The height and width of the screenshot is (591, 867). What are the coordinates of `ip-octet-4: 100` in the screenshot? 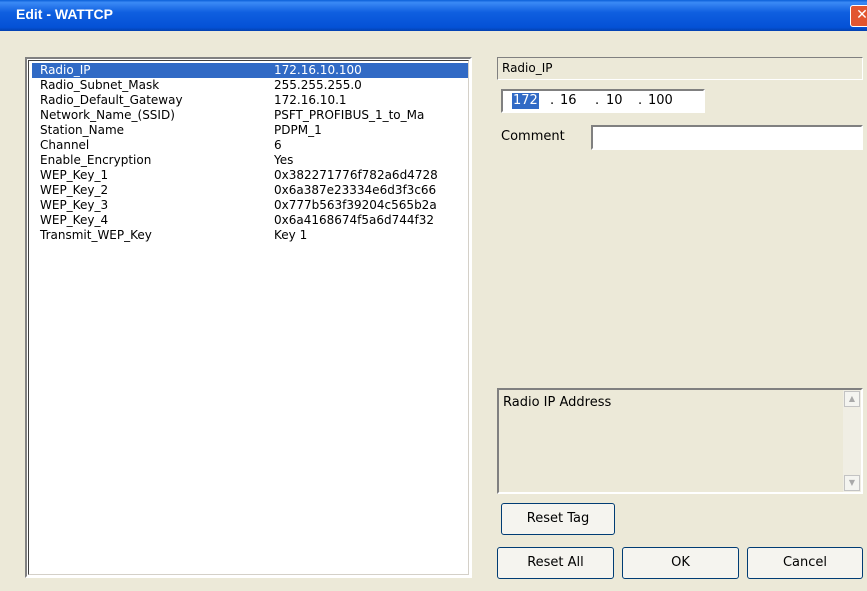 It's located at (660, 101).